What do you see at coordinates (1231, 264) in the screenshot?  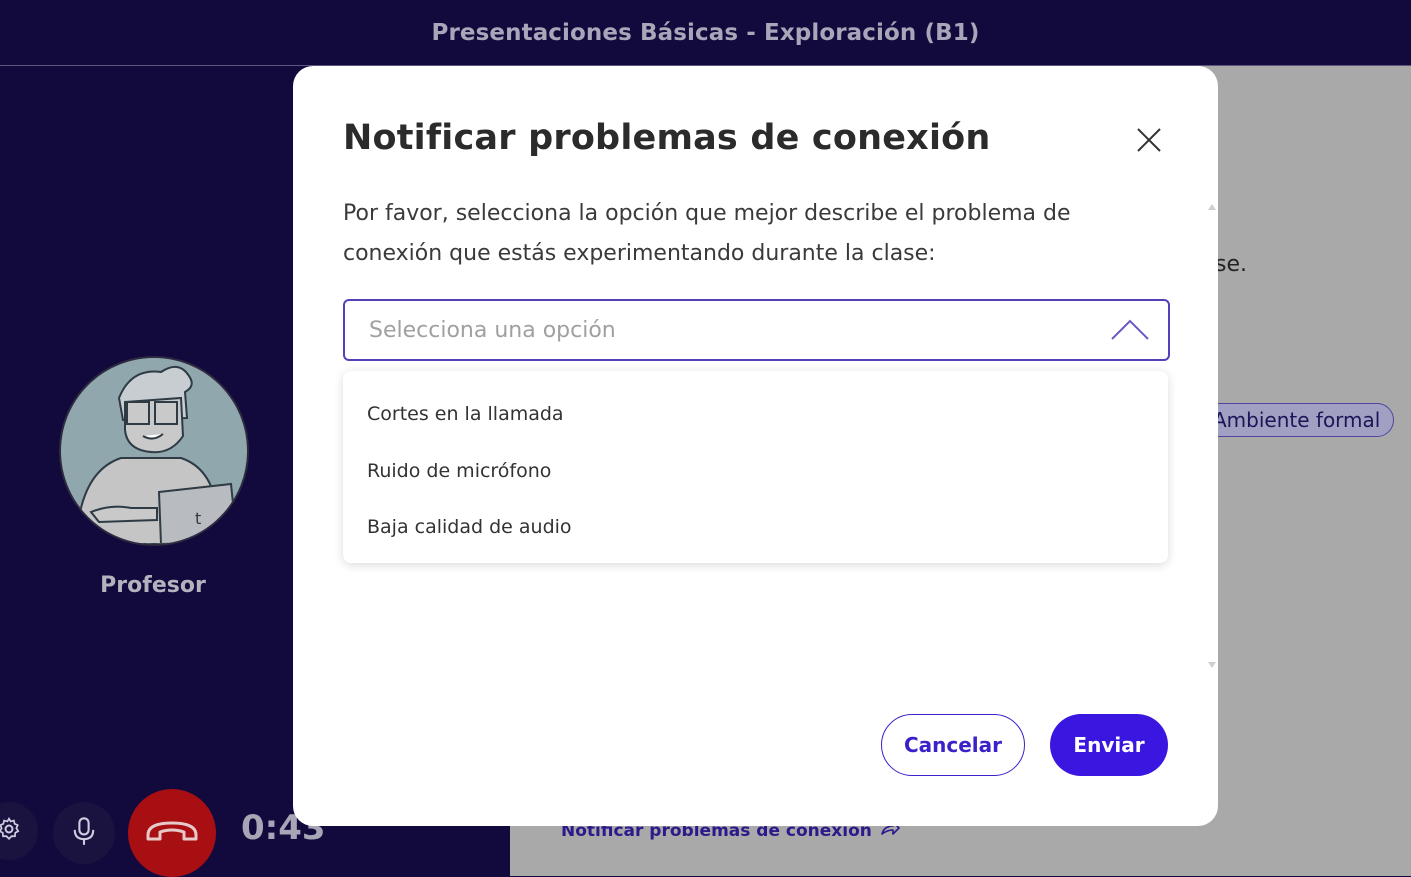 I see `background-text-fragment: se.` at bounding box center [1231, 264].